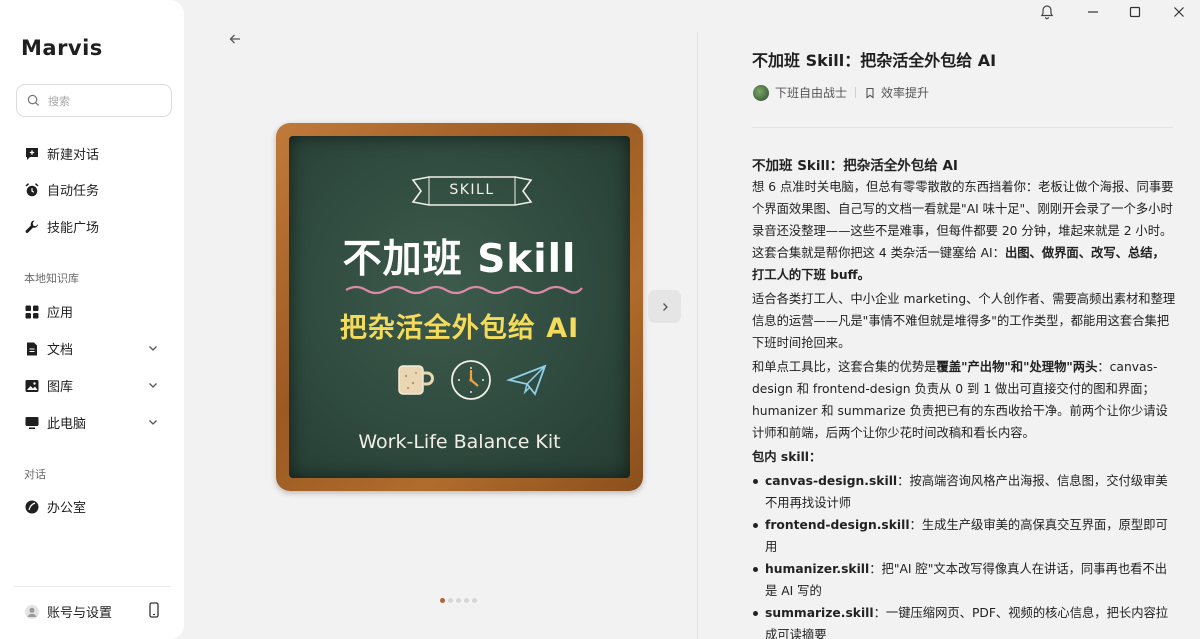  What do you see at coordinates (464, 290) in the screenshot?
I see `squiggle-underline-icon` at bounding box center [464, 290].